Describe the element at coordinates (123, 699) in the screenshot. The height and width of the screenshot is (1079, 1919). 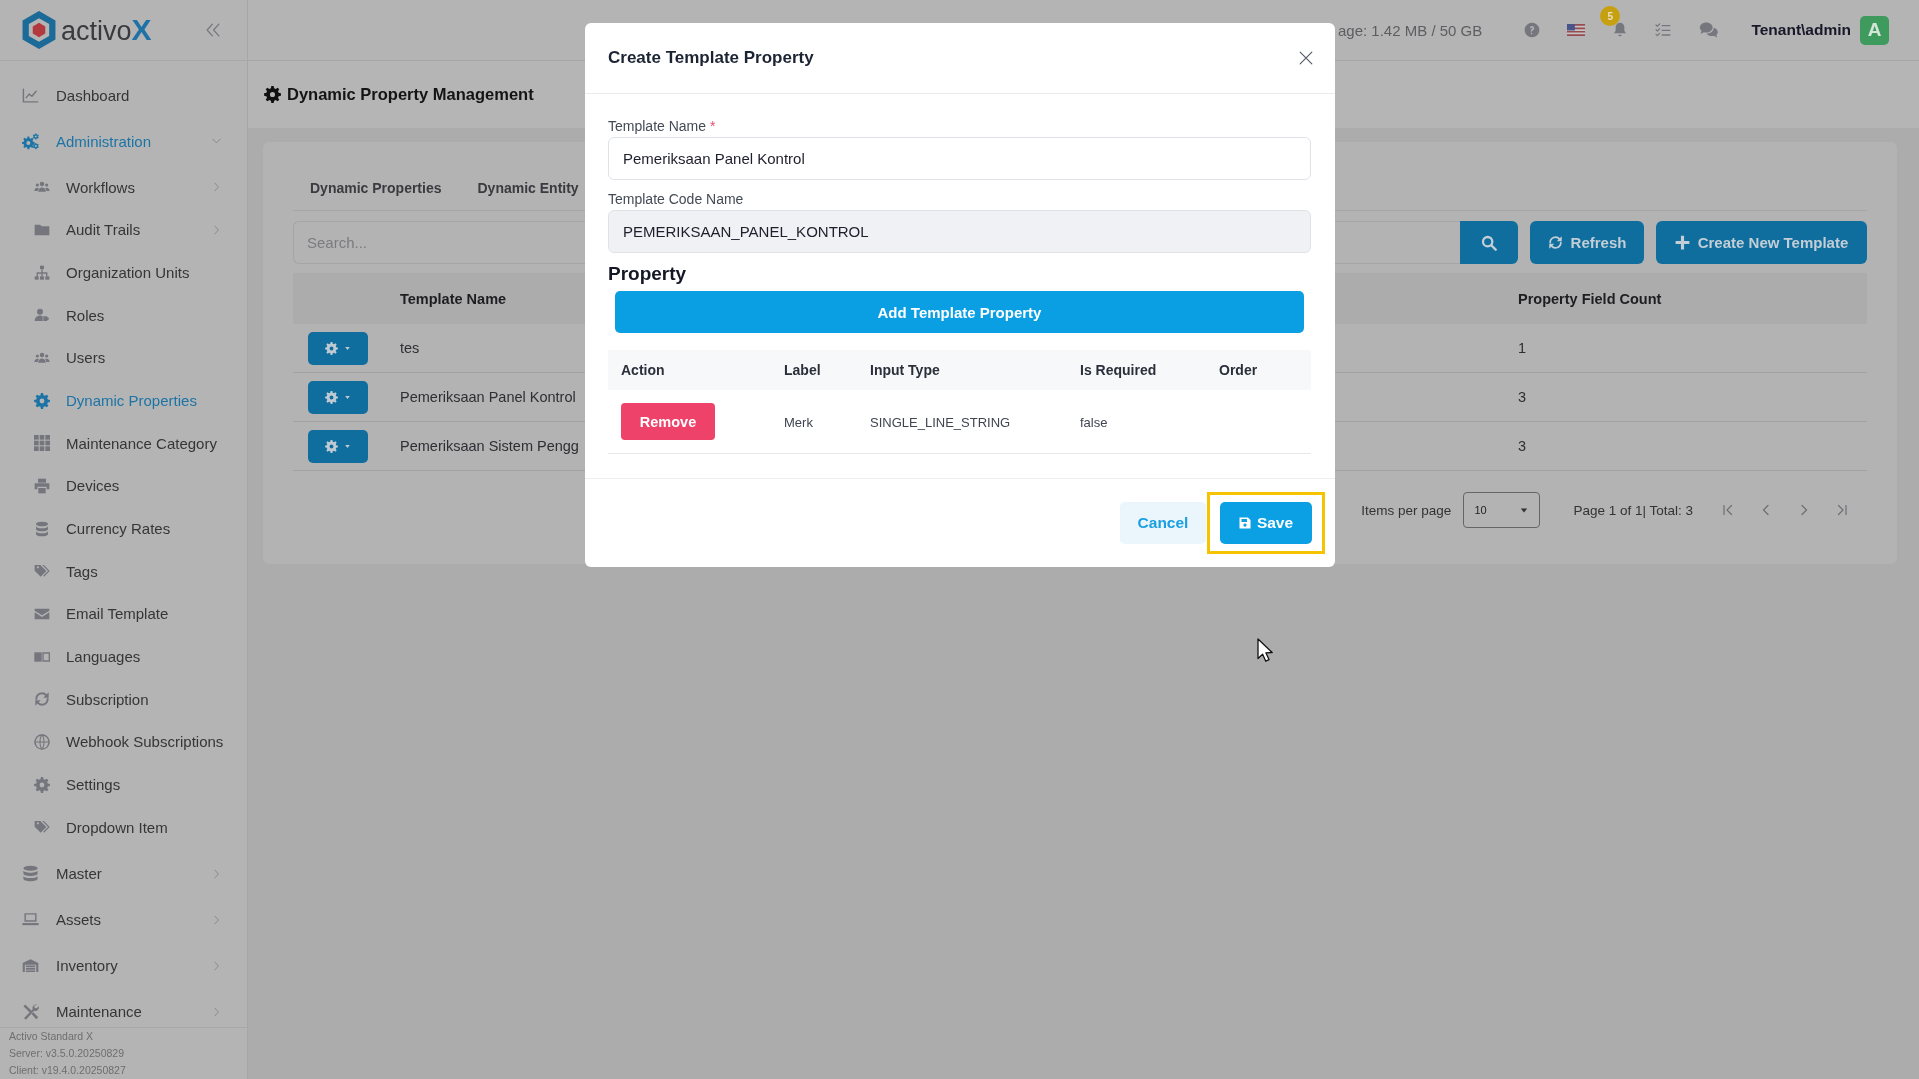
I see `menu-item: Subscription` at that location.